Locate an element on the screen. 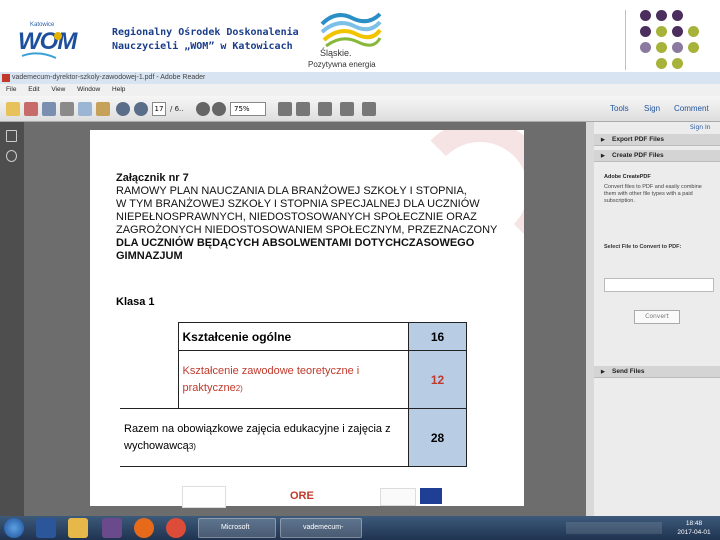 This screenshot has width=720, height=540. menu-edit: Edit is located at coordinates (33, 89).